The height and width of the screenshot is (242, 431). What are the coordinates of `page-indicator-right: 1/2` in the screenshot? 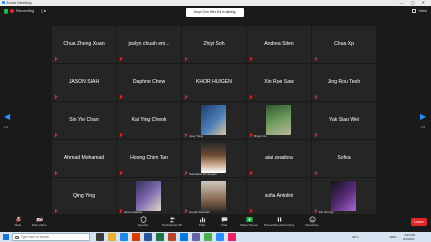 It's located at (423, 127).